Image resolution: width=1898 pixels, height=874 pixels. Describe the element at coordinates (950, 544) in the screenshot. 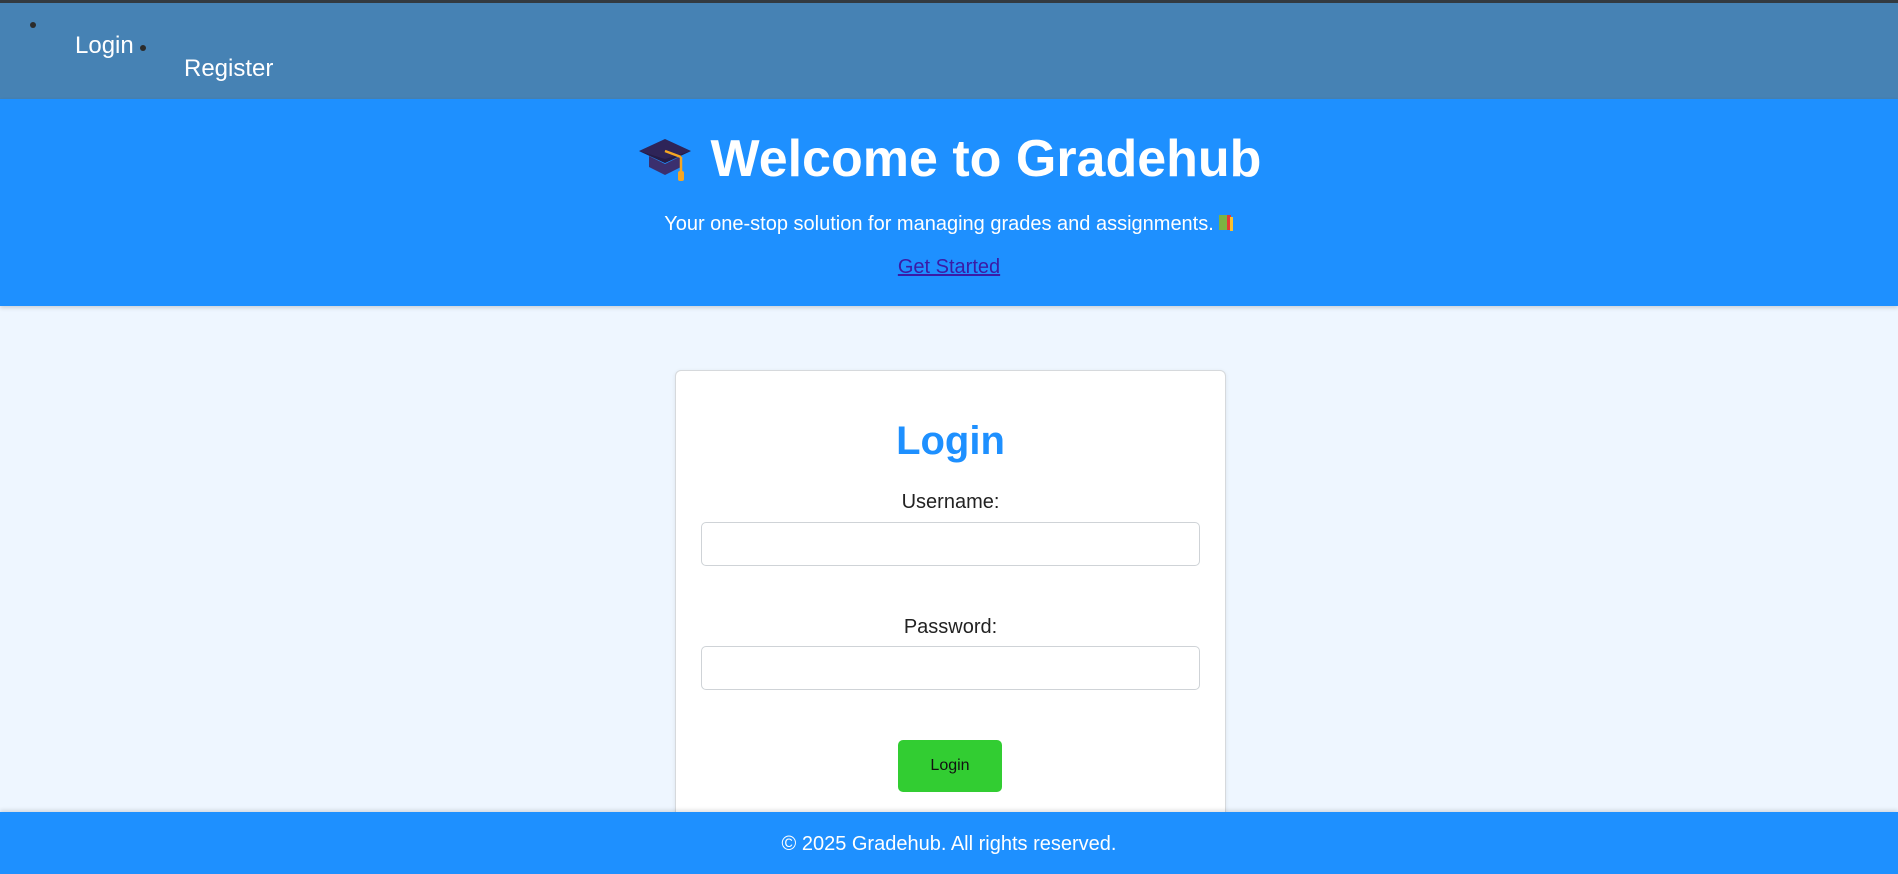

I see `username-field` at that location.